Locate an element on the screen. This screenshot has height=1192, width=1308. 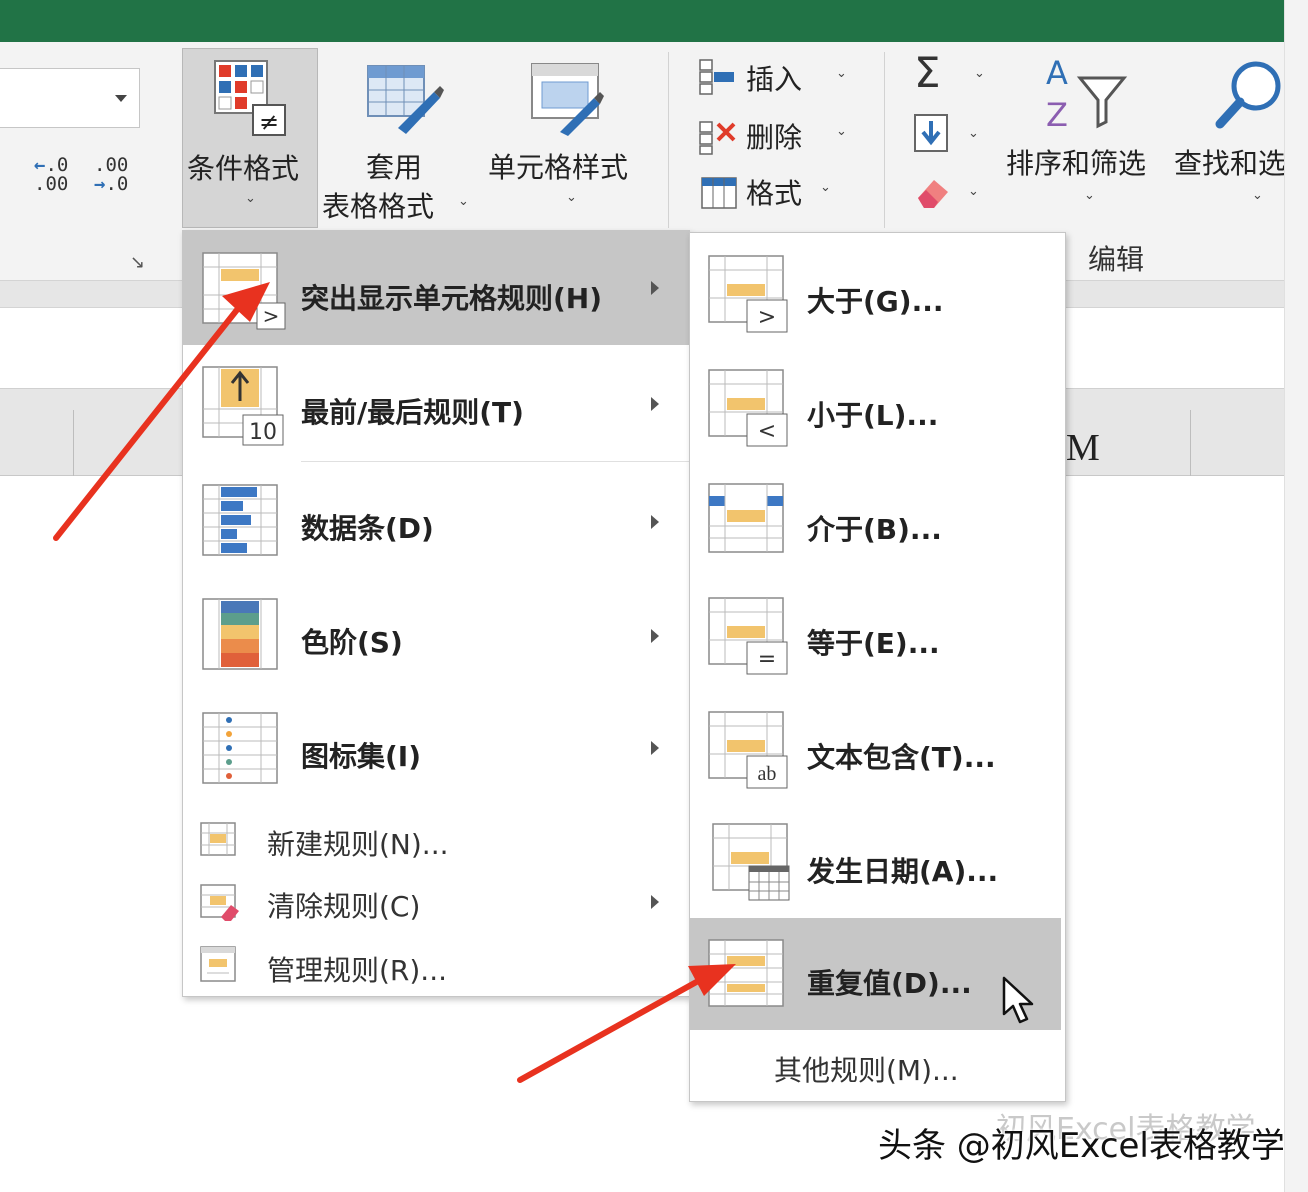
red-arrow-bottom is located at coordinates (626, 1023).